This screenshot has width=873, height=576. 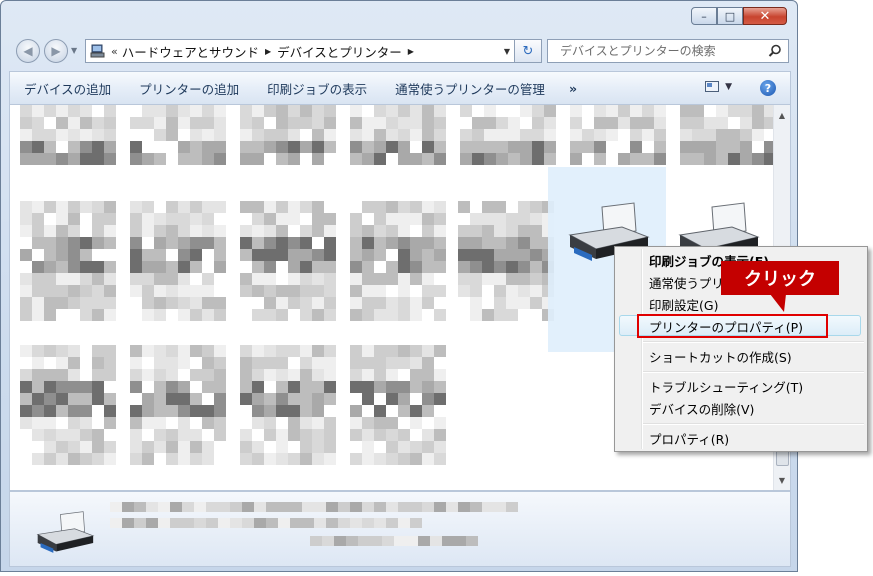 I want to click on menu-item-remove-device: デバイスの削除(V), so click(x=701, y=408).